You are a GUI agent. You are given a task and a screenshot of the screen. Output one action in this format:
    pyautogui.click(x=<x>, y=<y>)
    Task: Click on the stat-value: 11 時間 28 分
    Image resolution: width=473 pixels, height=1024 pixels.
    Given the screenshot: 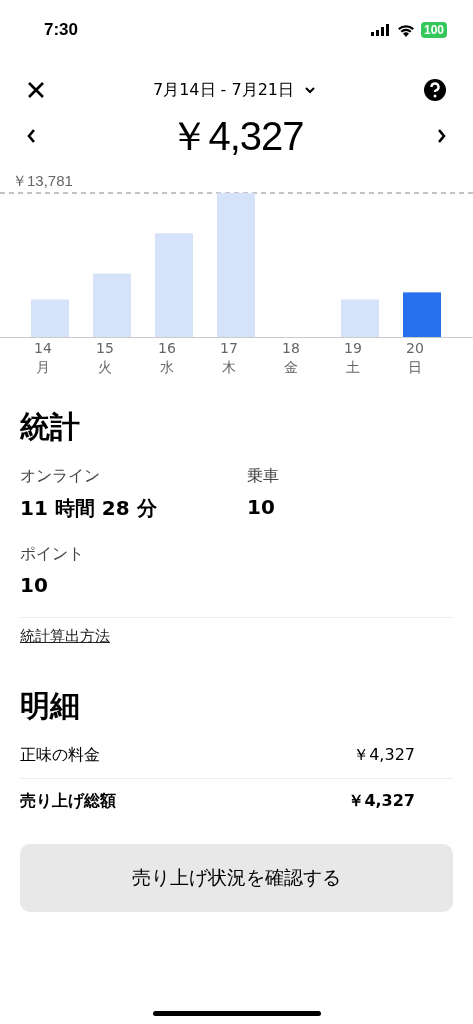 What is the action you would take?
    pyautogui.click(x=89, y=508)
    